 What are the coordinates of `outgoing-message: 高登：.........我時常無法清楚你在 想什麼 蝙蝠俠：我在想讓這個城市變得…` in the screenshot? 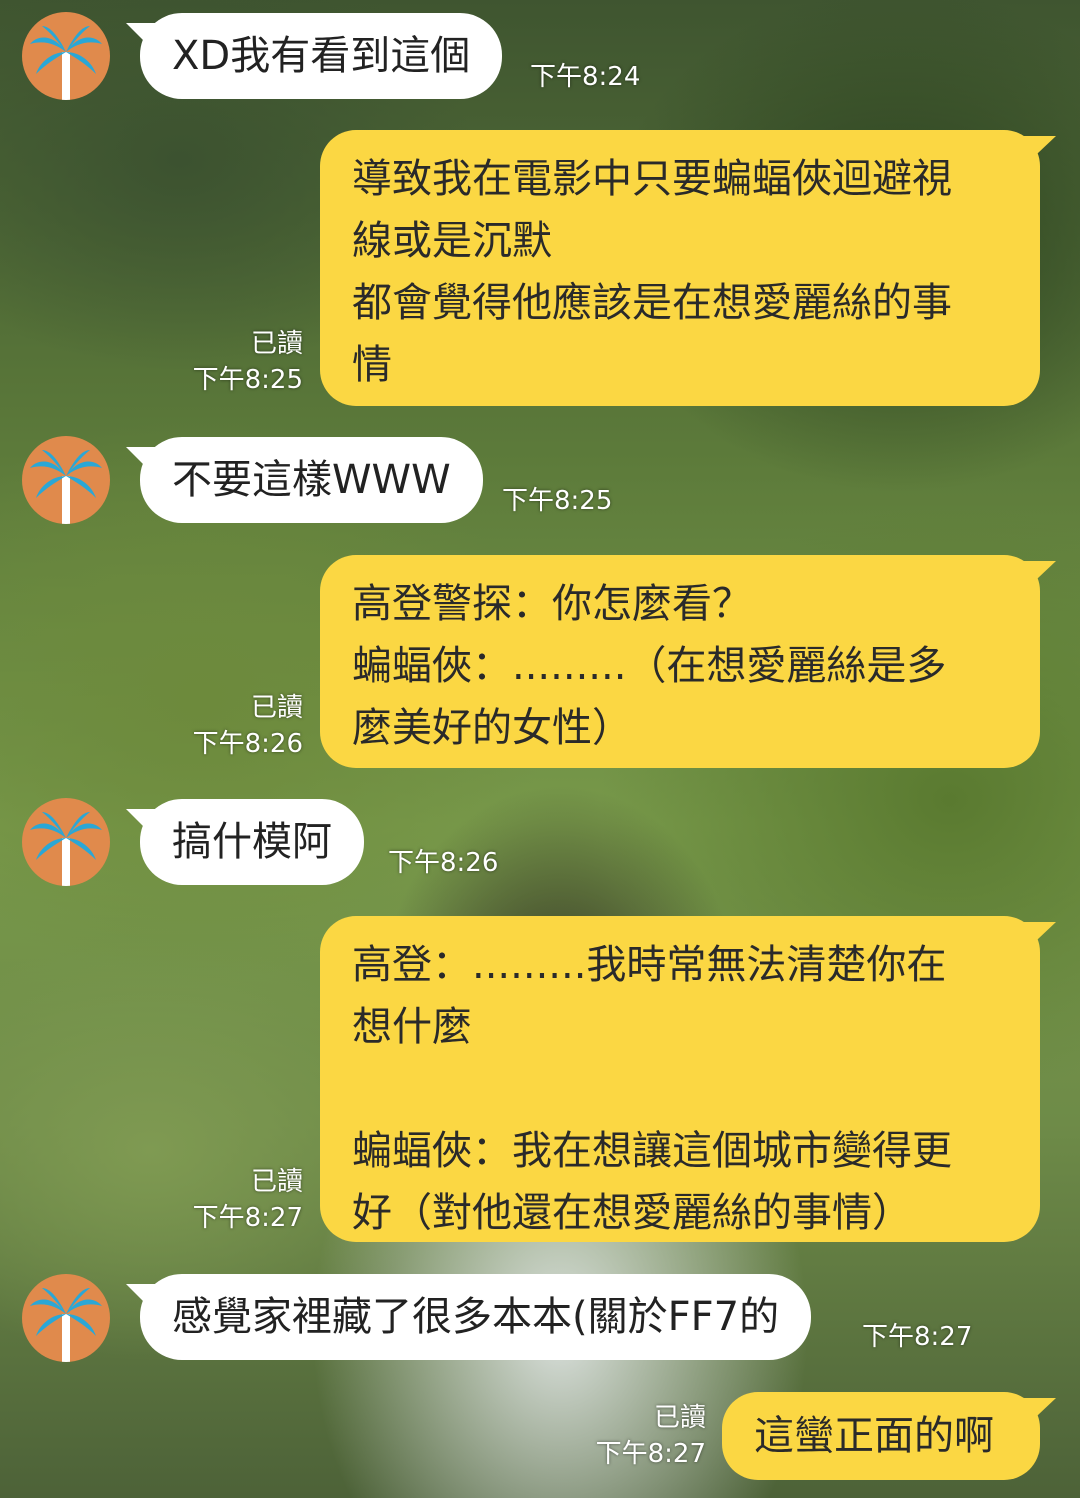 It's located at (680, 1079).